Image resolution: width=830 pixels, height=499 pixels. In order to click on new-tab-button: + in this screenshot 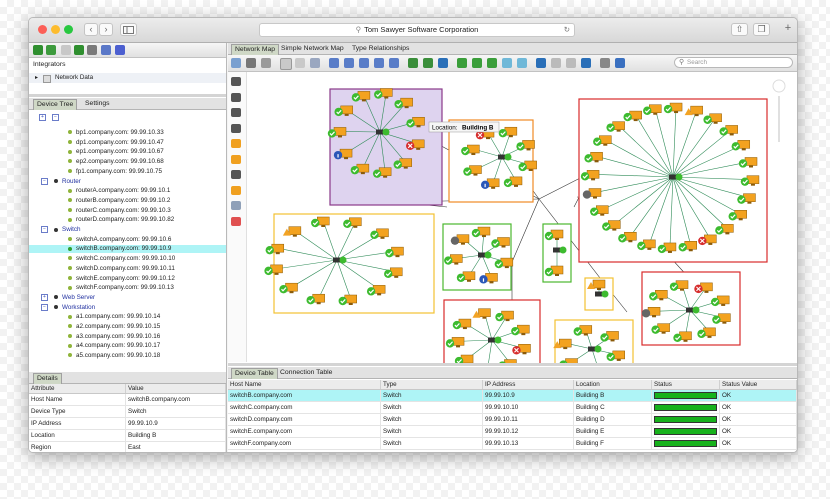, I will do `click(788, 29)`.